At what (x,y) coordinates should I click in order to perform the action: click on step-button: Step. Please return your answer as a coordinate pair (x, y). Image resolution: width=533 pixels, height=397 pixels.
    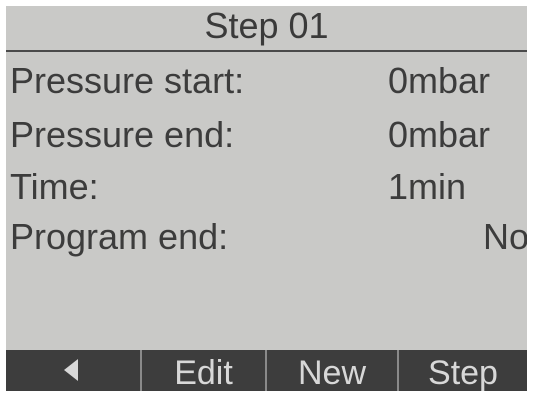
    Looking at the image, I should click on (462, 370).